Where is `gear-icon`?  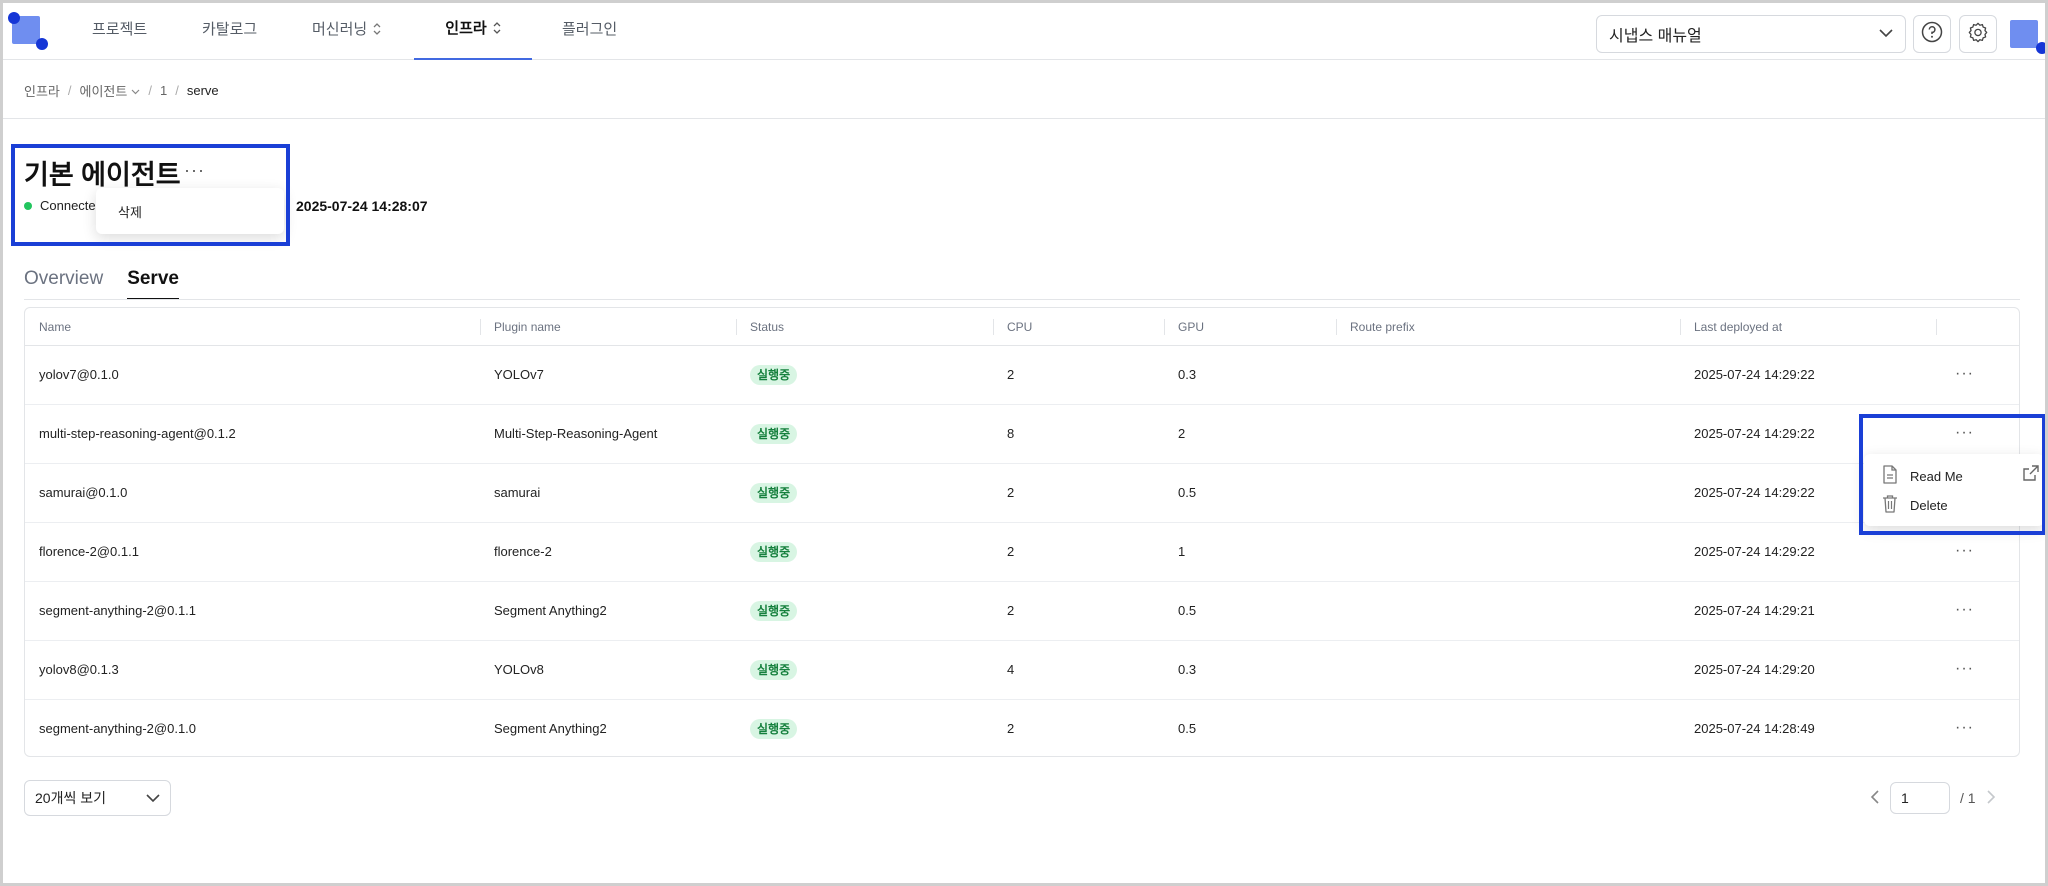
gear-icon is located at coordinates (1978, 34).